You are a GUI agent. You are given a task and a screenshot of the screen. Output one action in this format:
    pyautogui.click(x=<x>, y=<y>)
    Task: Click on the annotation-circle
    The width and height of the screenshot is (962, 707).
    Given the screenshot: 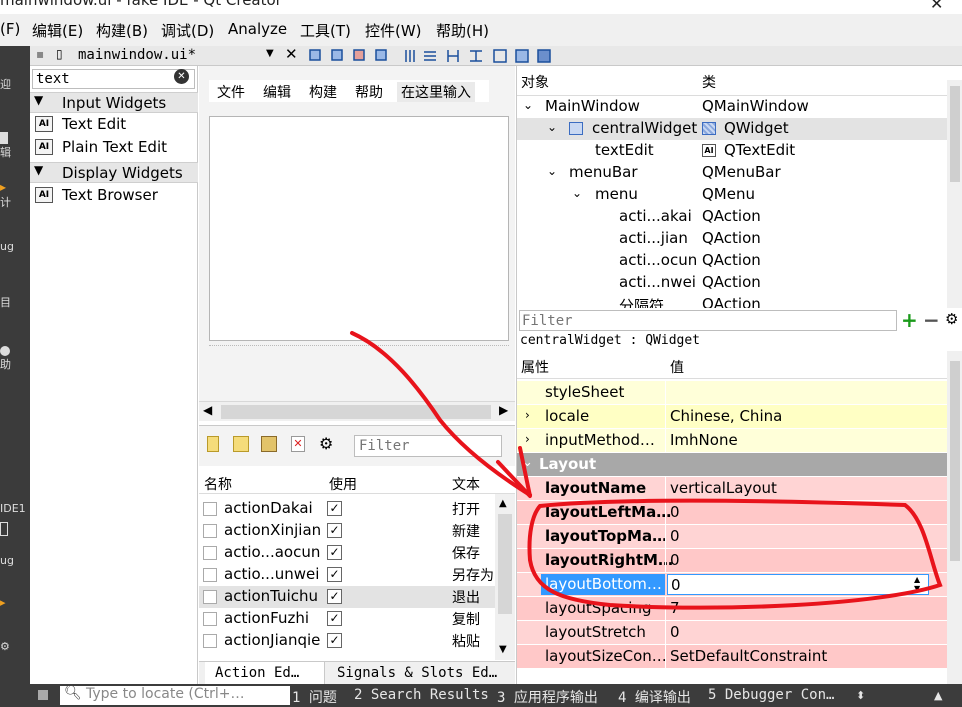 What is the action you would take?
    pyautogui.click(x=735, y=554)
    